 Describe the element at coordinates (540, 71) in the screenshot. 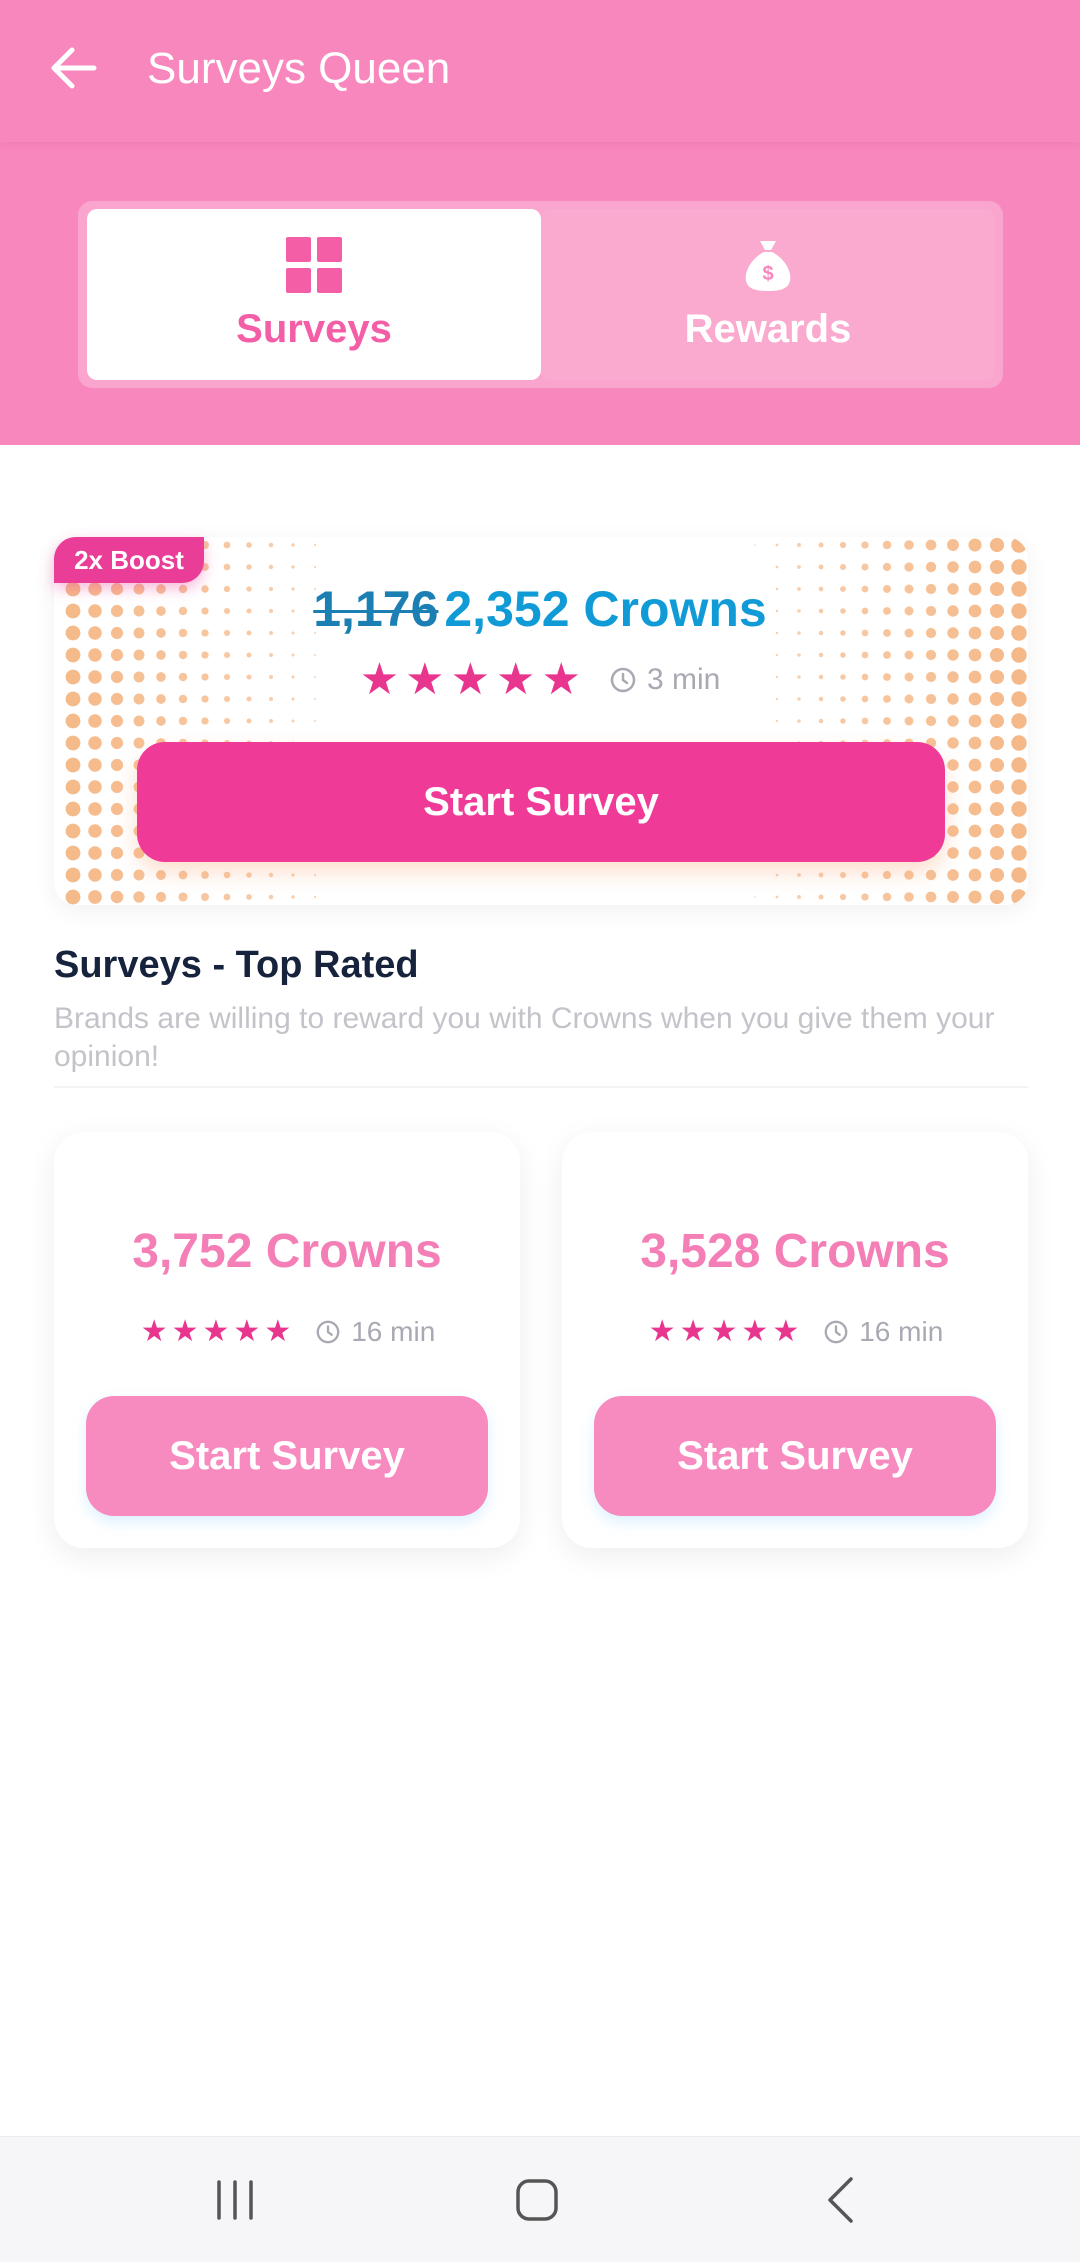

I see `app-bar: Surveys Queen` at that location.